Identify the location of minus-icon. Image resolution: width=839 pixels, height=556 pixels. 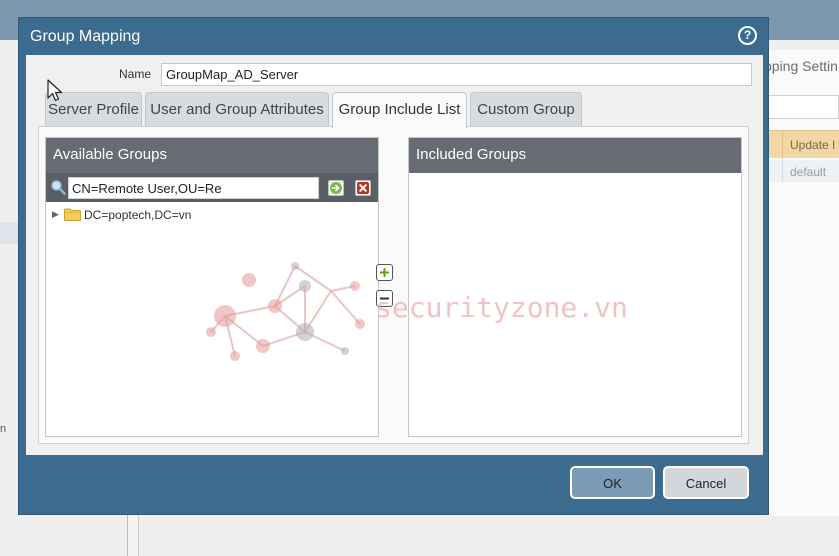
(384, 298).